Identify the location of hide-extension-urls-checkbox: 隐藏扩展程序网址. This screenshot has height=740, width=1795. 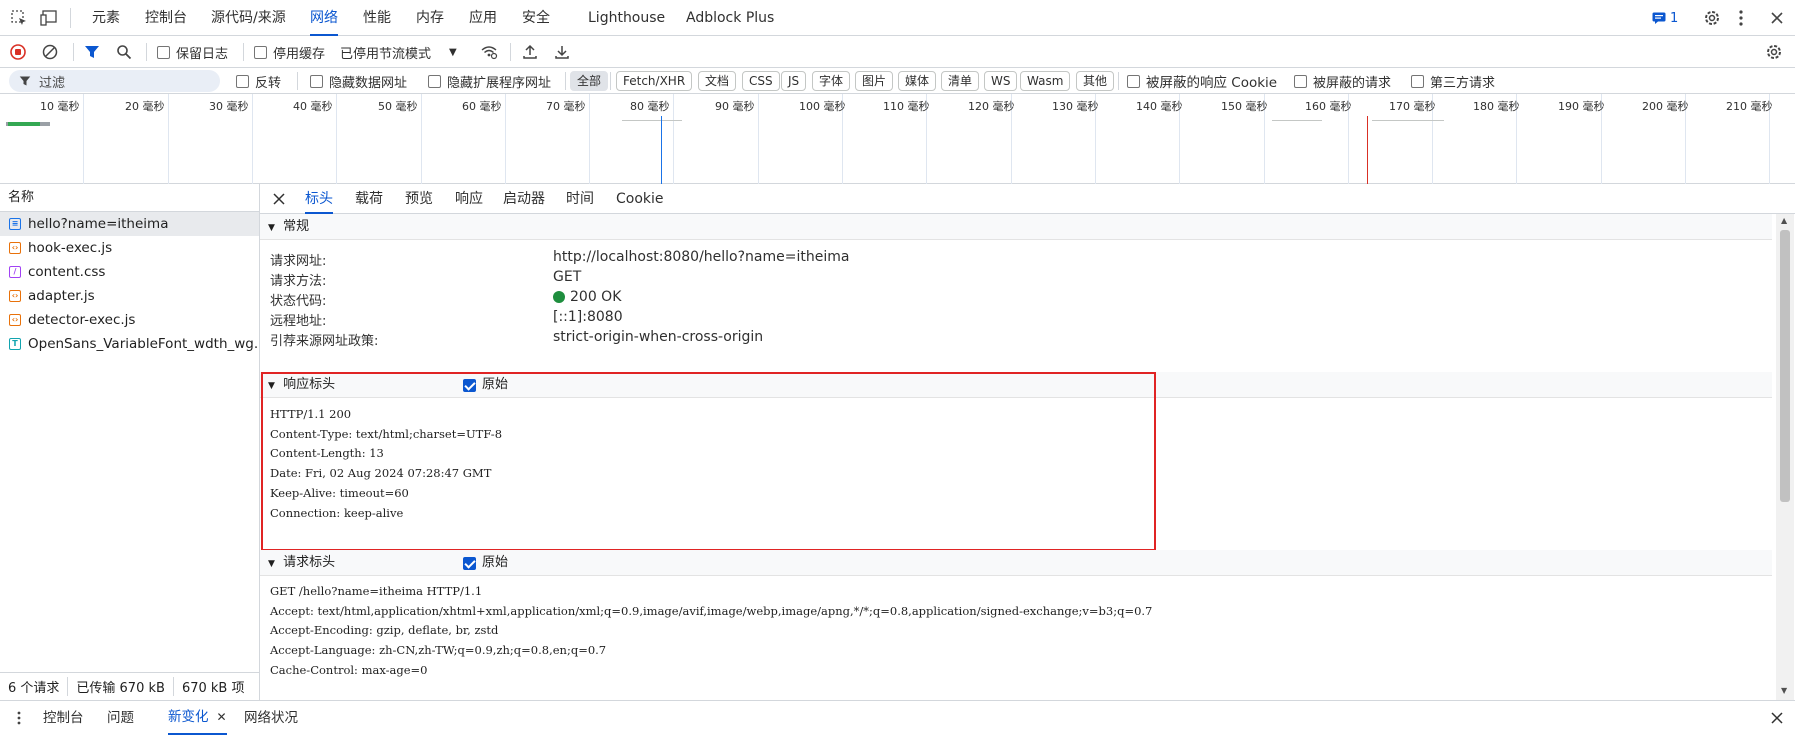
(489, 81).